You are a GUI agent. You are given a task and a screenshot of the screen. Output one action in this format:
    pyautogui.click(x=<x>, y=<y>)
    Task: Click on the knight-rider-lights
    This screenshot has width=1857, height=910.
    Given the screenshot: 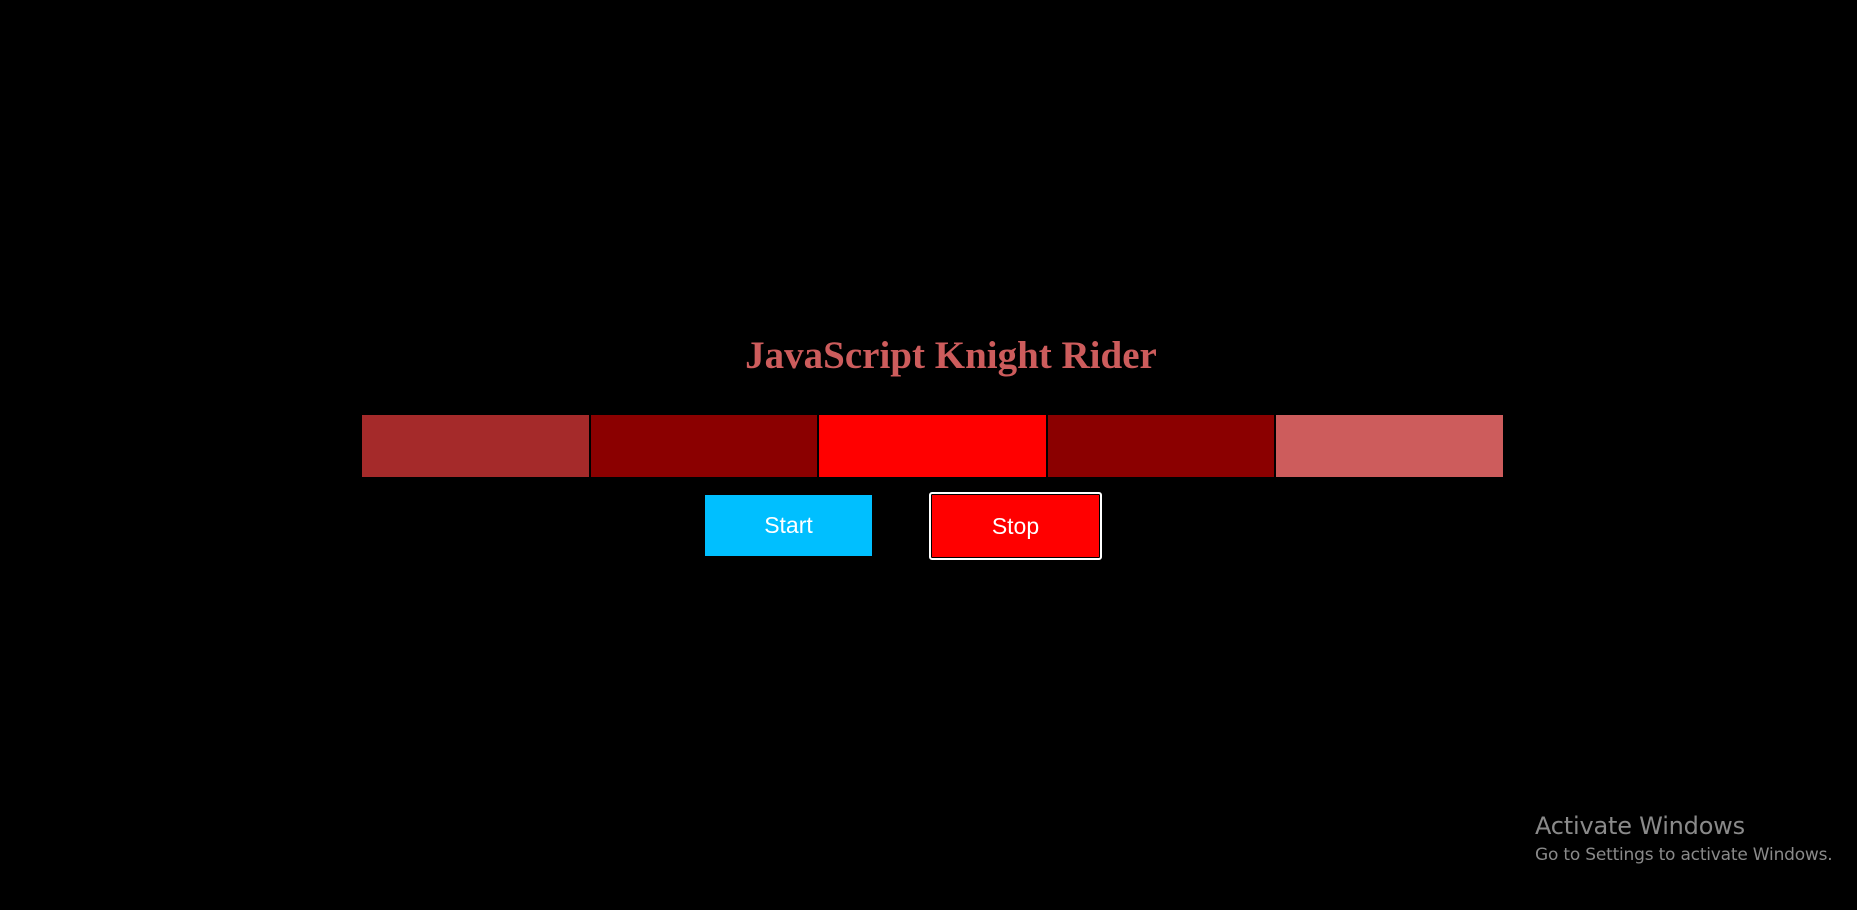 What is the action you would take?
    pyautogui.click(x=932, y=446)
    